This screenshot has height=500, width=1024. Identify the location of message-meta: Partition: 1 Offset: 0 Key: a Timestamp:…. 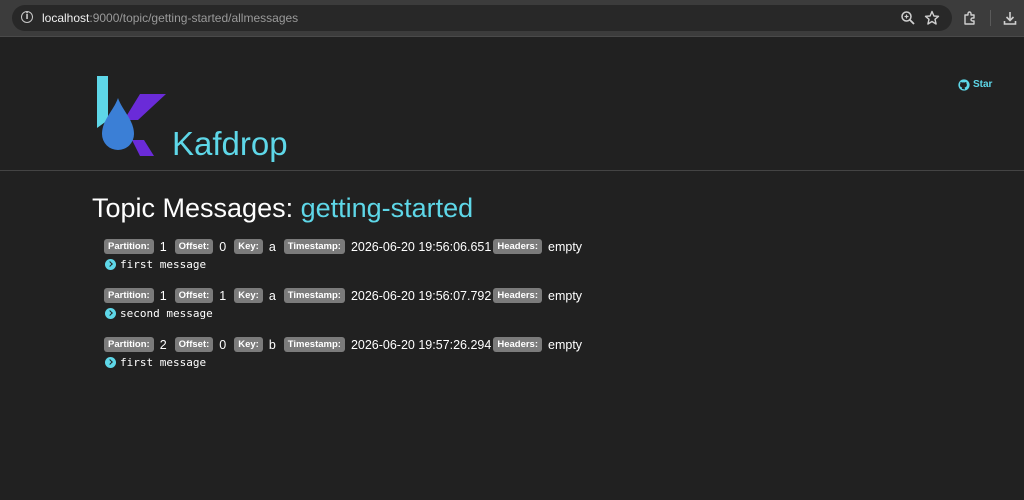
(347, 246).